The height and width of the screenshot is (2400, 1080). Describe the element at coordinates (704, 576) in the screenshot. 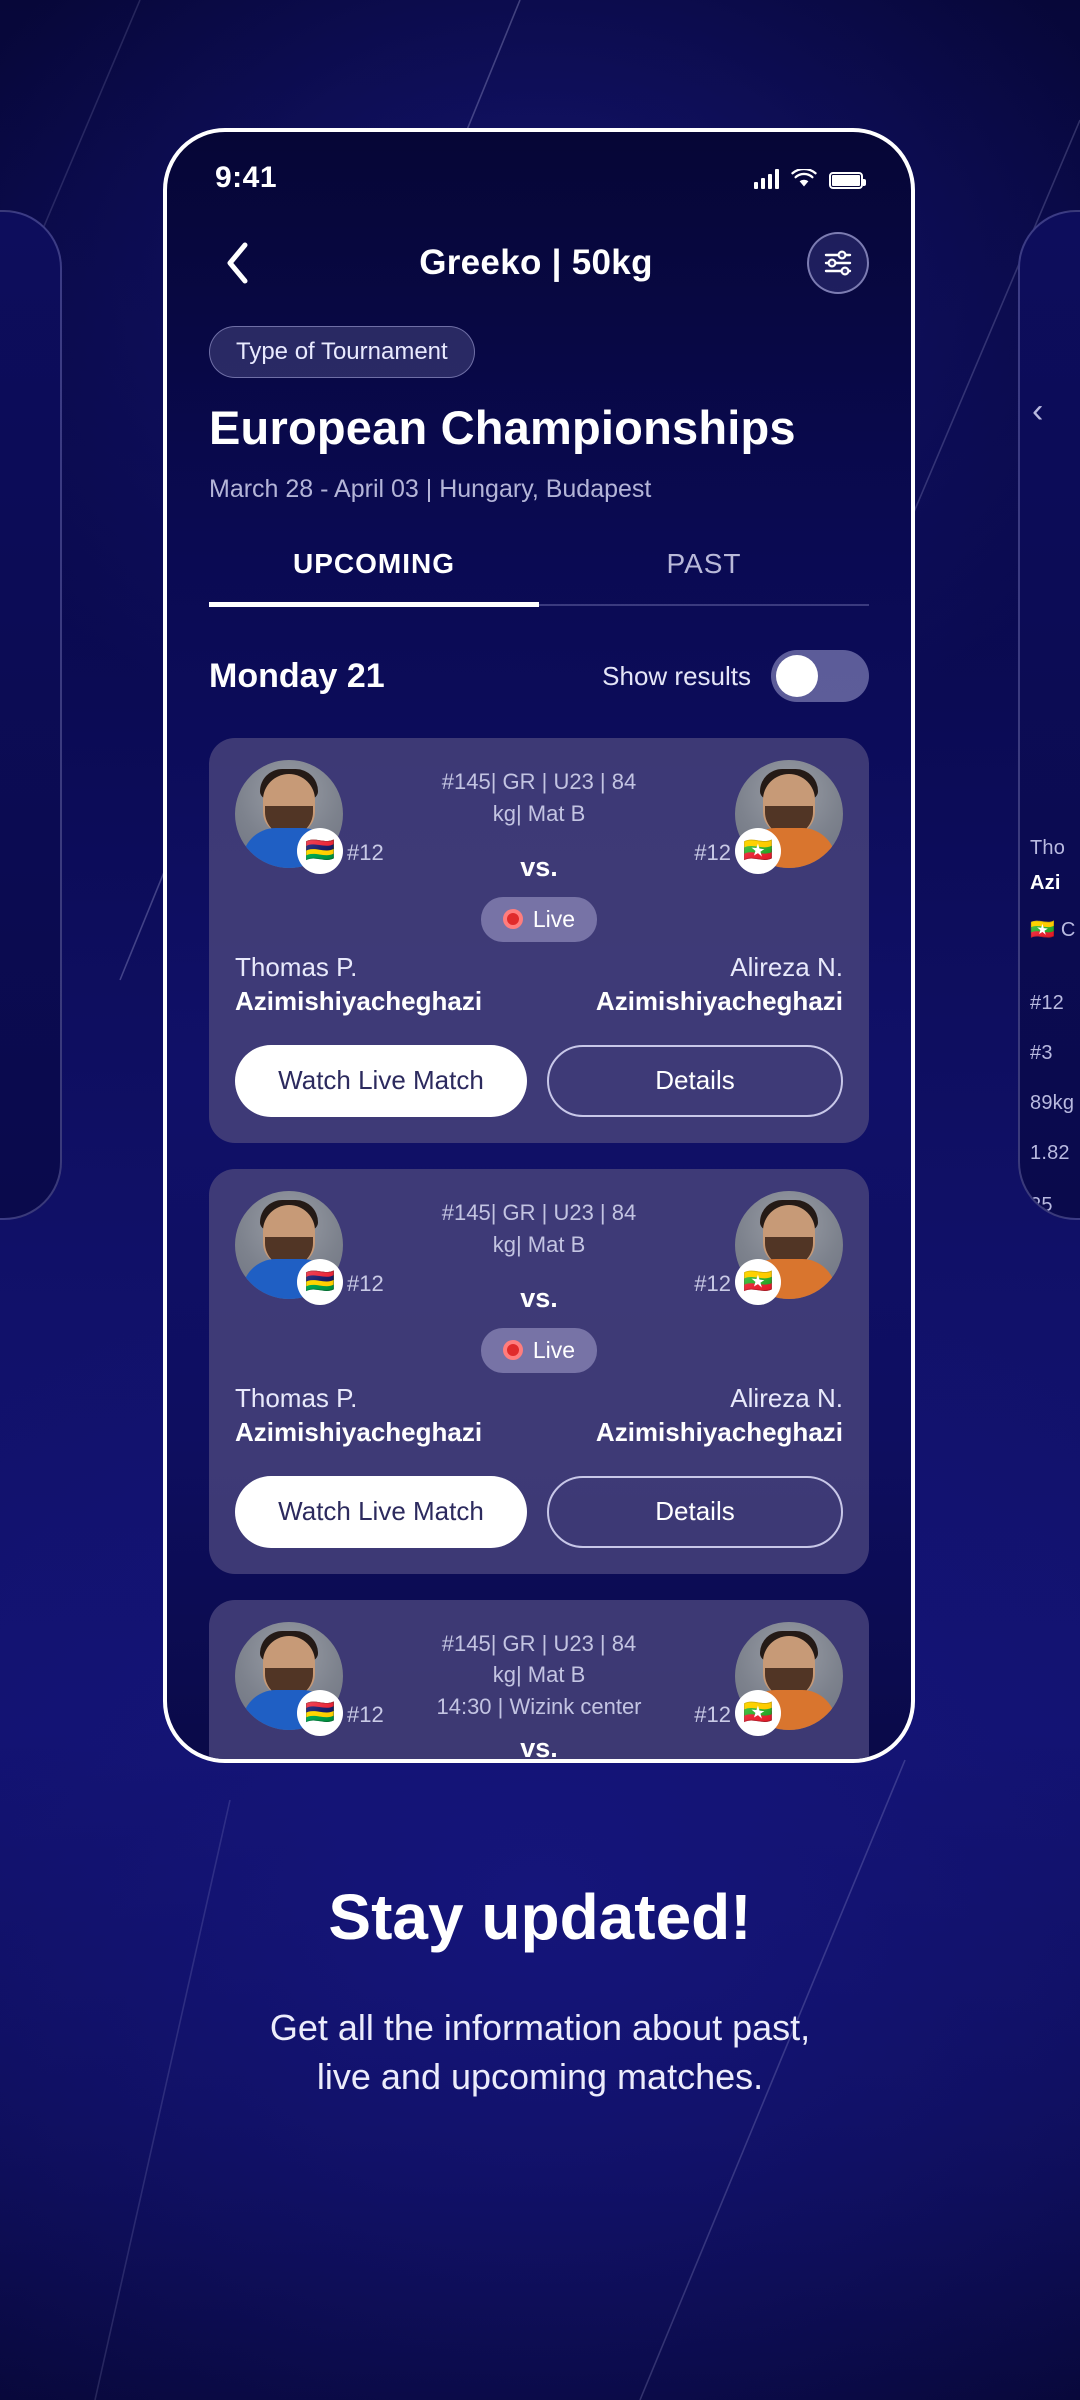

I see `tab-past: PAST` at that location.